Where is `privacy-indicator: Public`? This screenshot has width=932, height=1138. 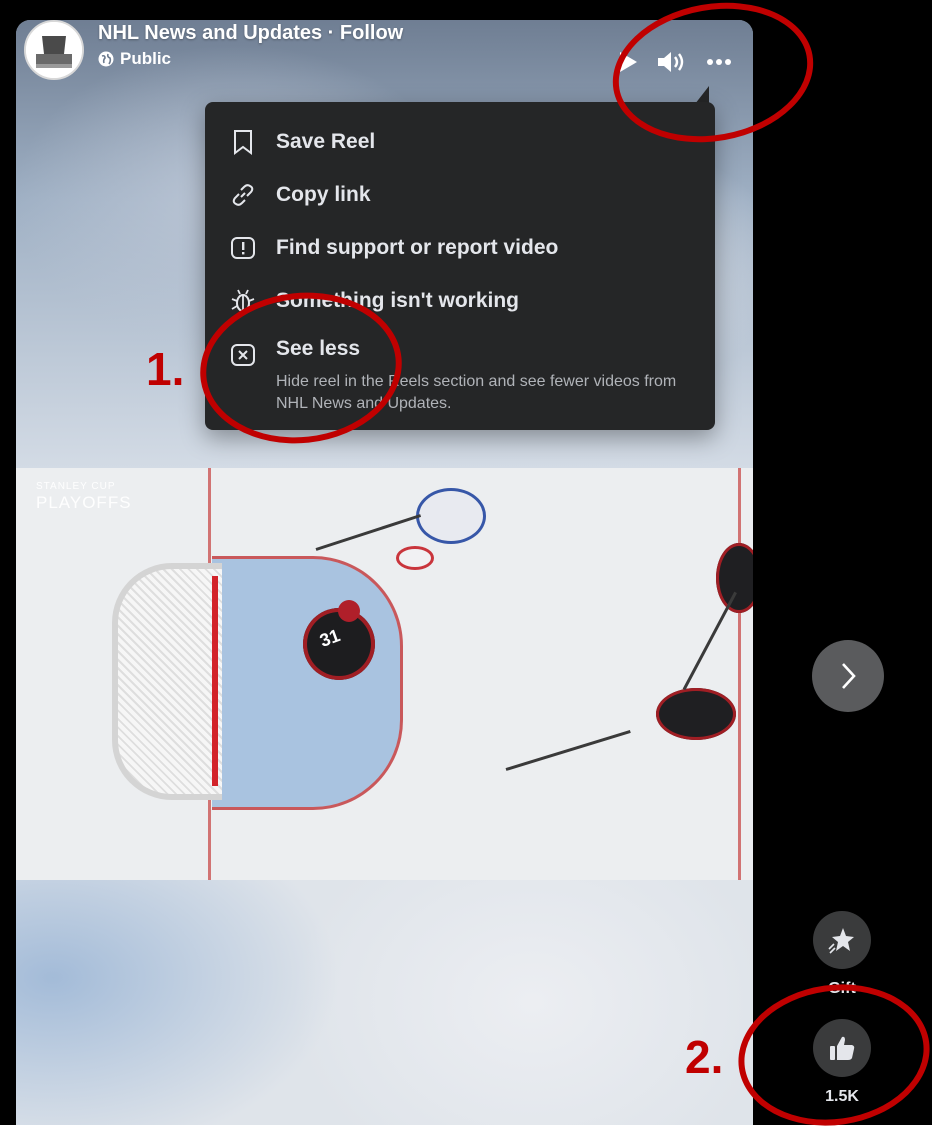
privacy-indicator: Public is located at coordinates (250, 59).